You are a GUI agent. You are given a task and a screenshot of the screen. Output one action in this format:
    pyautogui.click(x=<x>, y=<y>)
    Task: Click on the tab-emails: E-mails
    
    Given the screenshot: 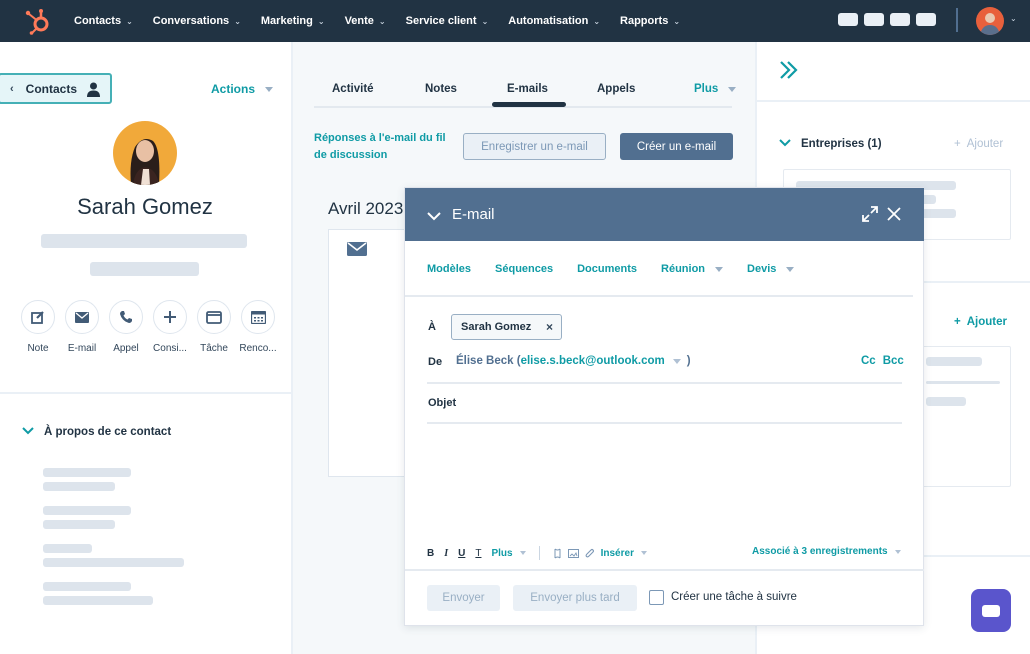 What is the action you would take?
    pyautogui.click(x=527, y=89)
    